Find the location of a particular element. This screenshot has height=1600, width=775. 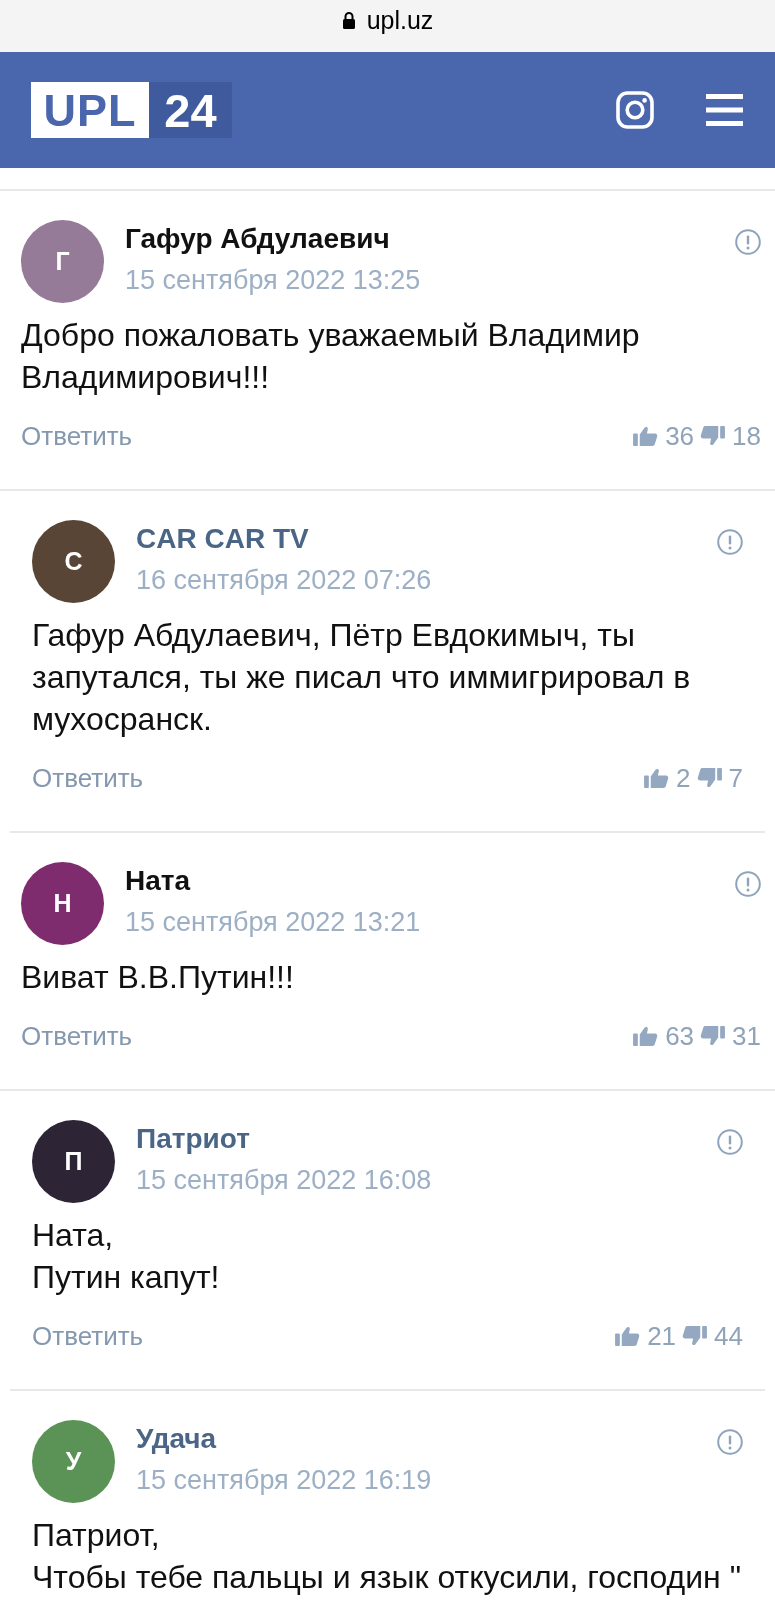

avatar: Г is located at coordinates (62, 261).